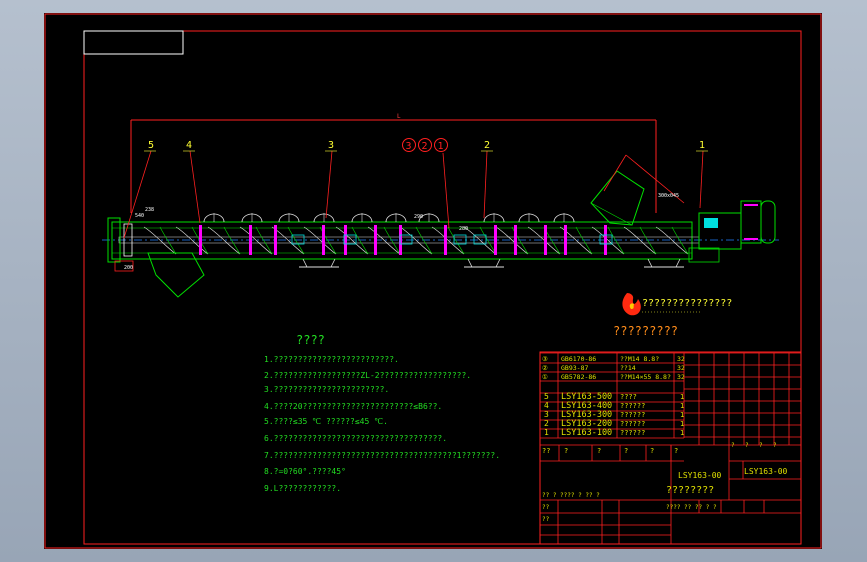 The image size is (867, 562). Describe the element at coordinates (305, 471) in the screenshot. I see `note-line-8: 8.?=0?60°.????45°` at that location.